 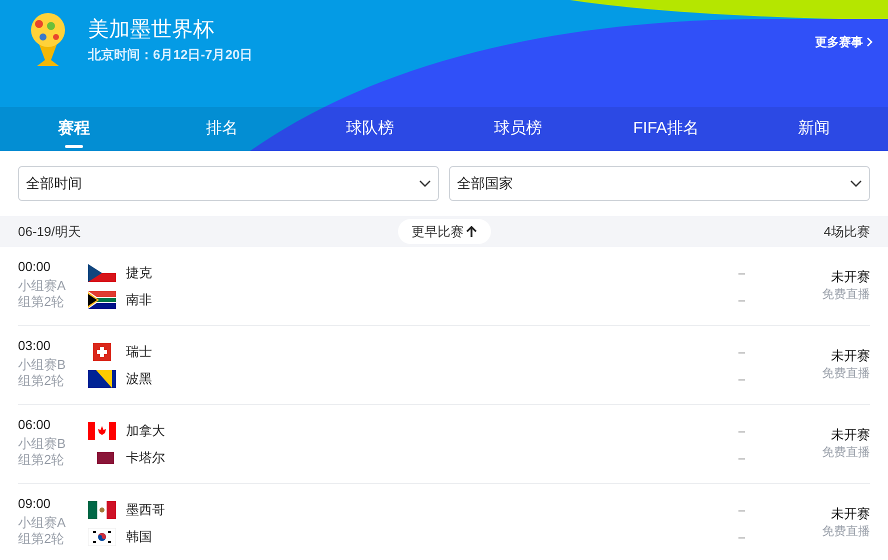 What do you see at coordinates (74, 146) in the screenshot?
I see `active-tab-indicator` at bounding box center [74, 146].